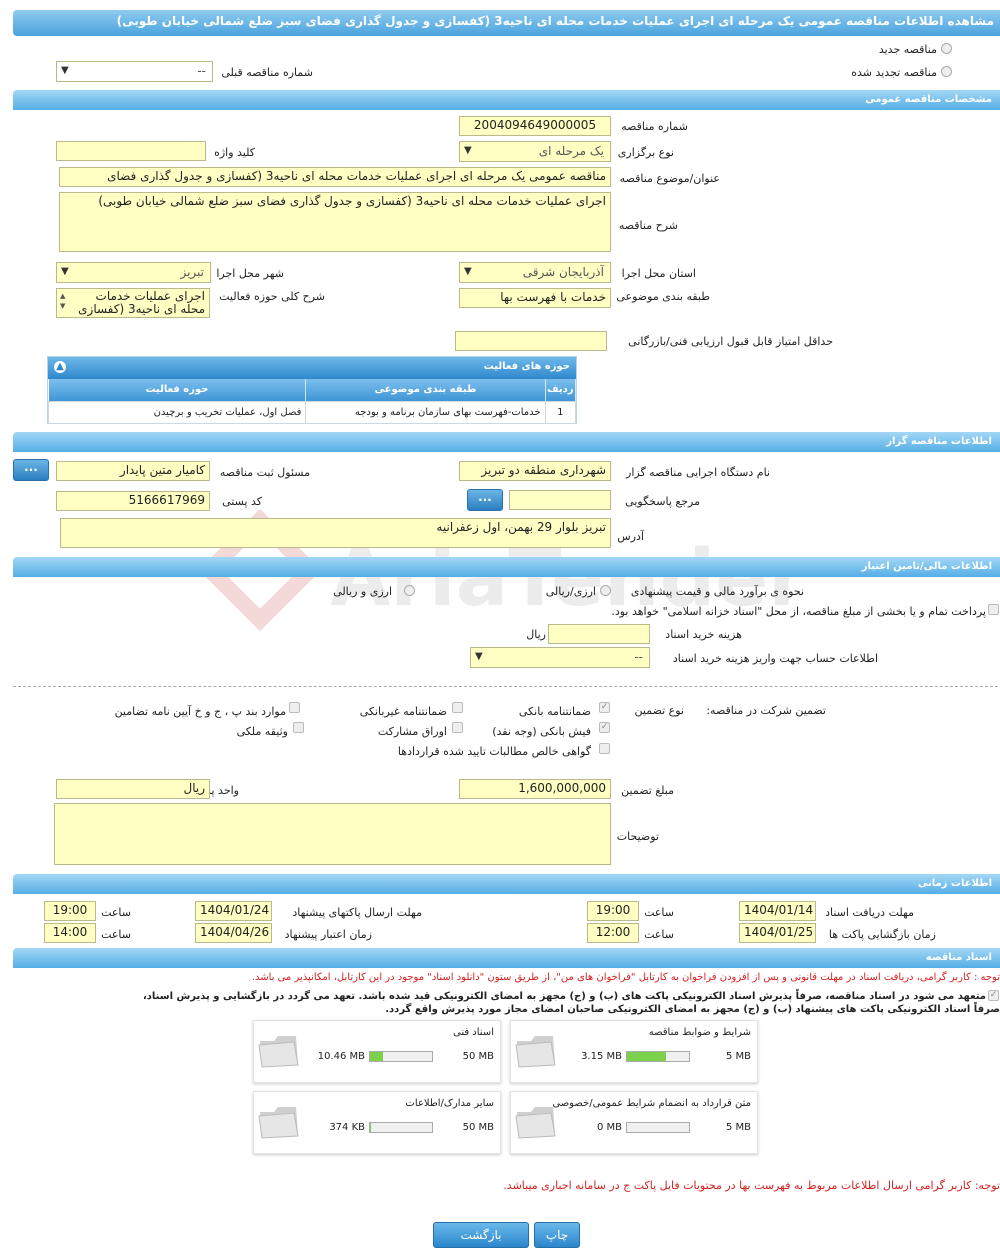 This screenshot has width=1000, height=1254. Describe the element at coordinates (233, 933) in the screenshot. I see `valid-date-field: 1404/04/26` at that location.